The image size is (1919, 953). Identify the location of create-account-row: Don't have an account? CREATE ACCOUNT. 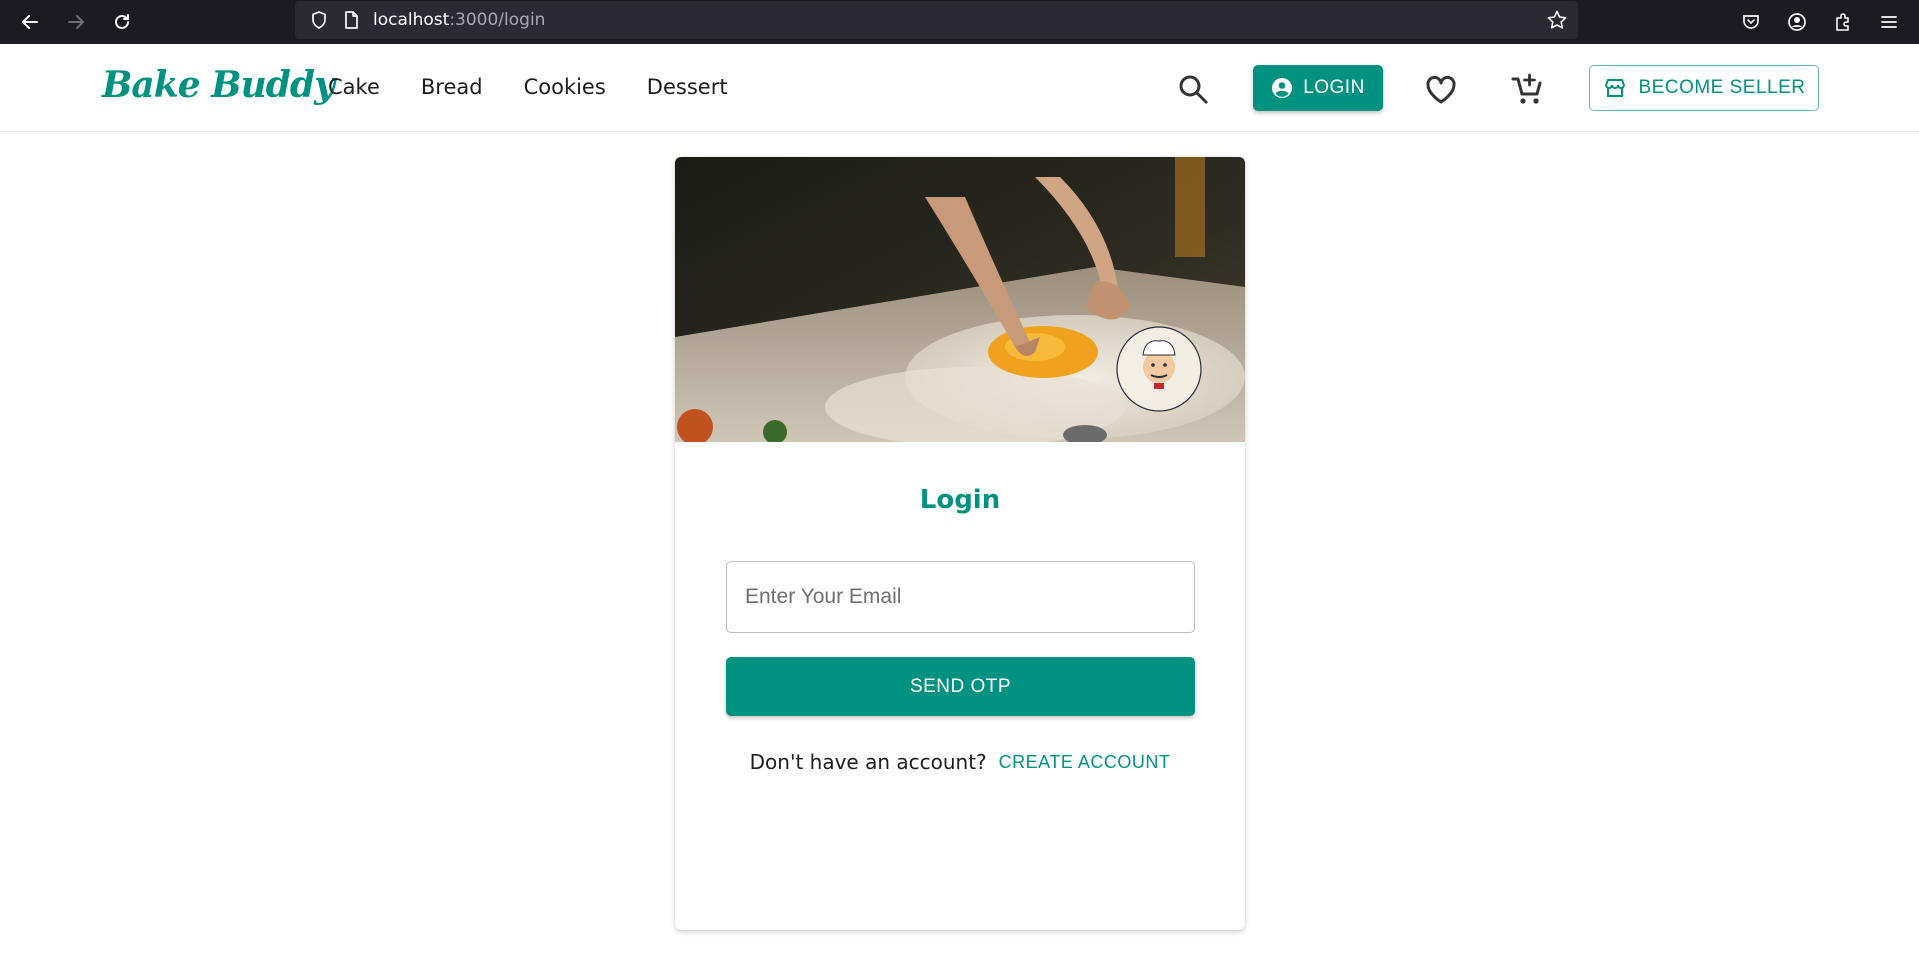
(960, 762).